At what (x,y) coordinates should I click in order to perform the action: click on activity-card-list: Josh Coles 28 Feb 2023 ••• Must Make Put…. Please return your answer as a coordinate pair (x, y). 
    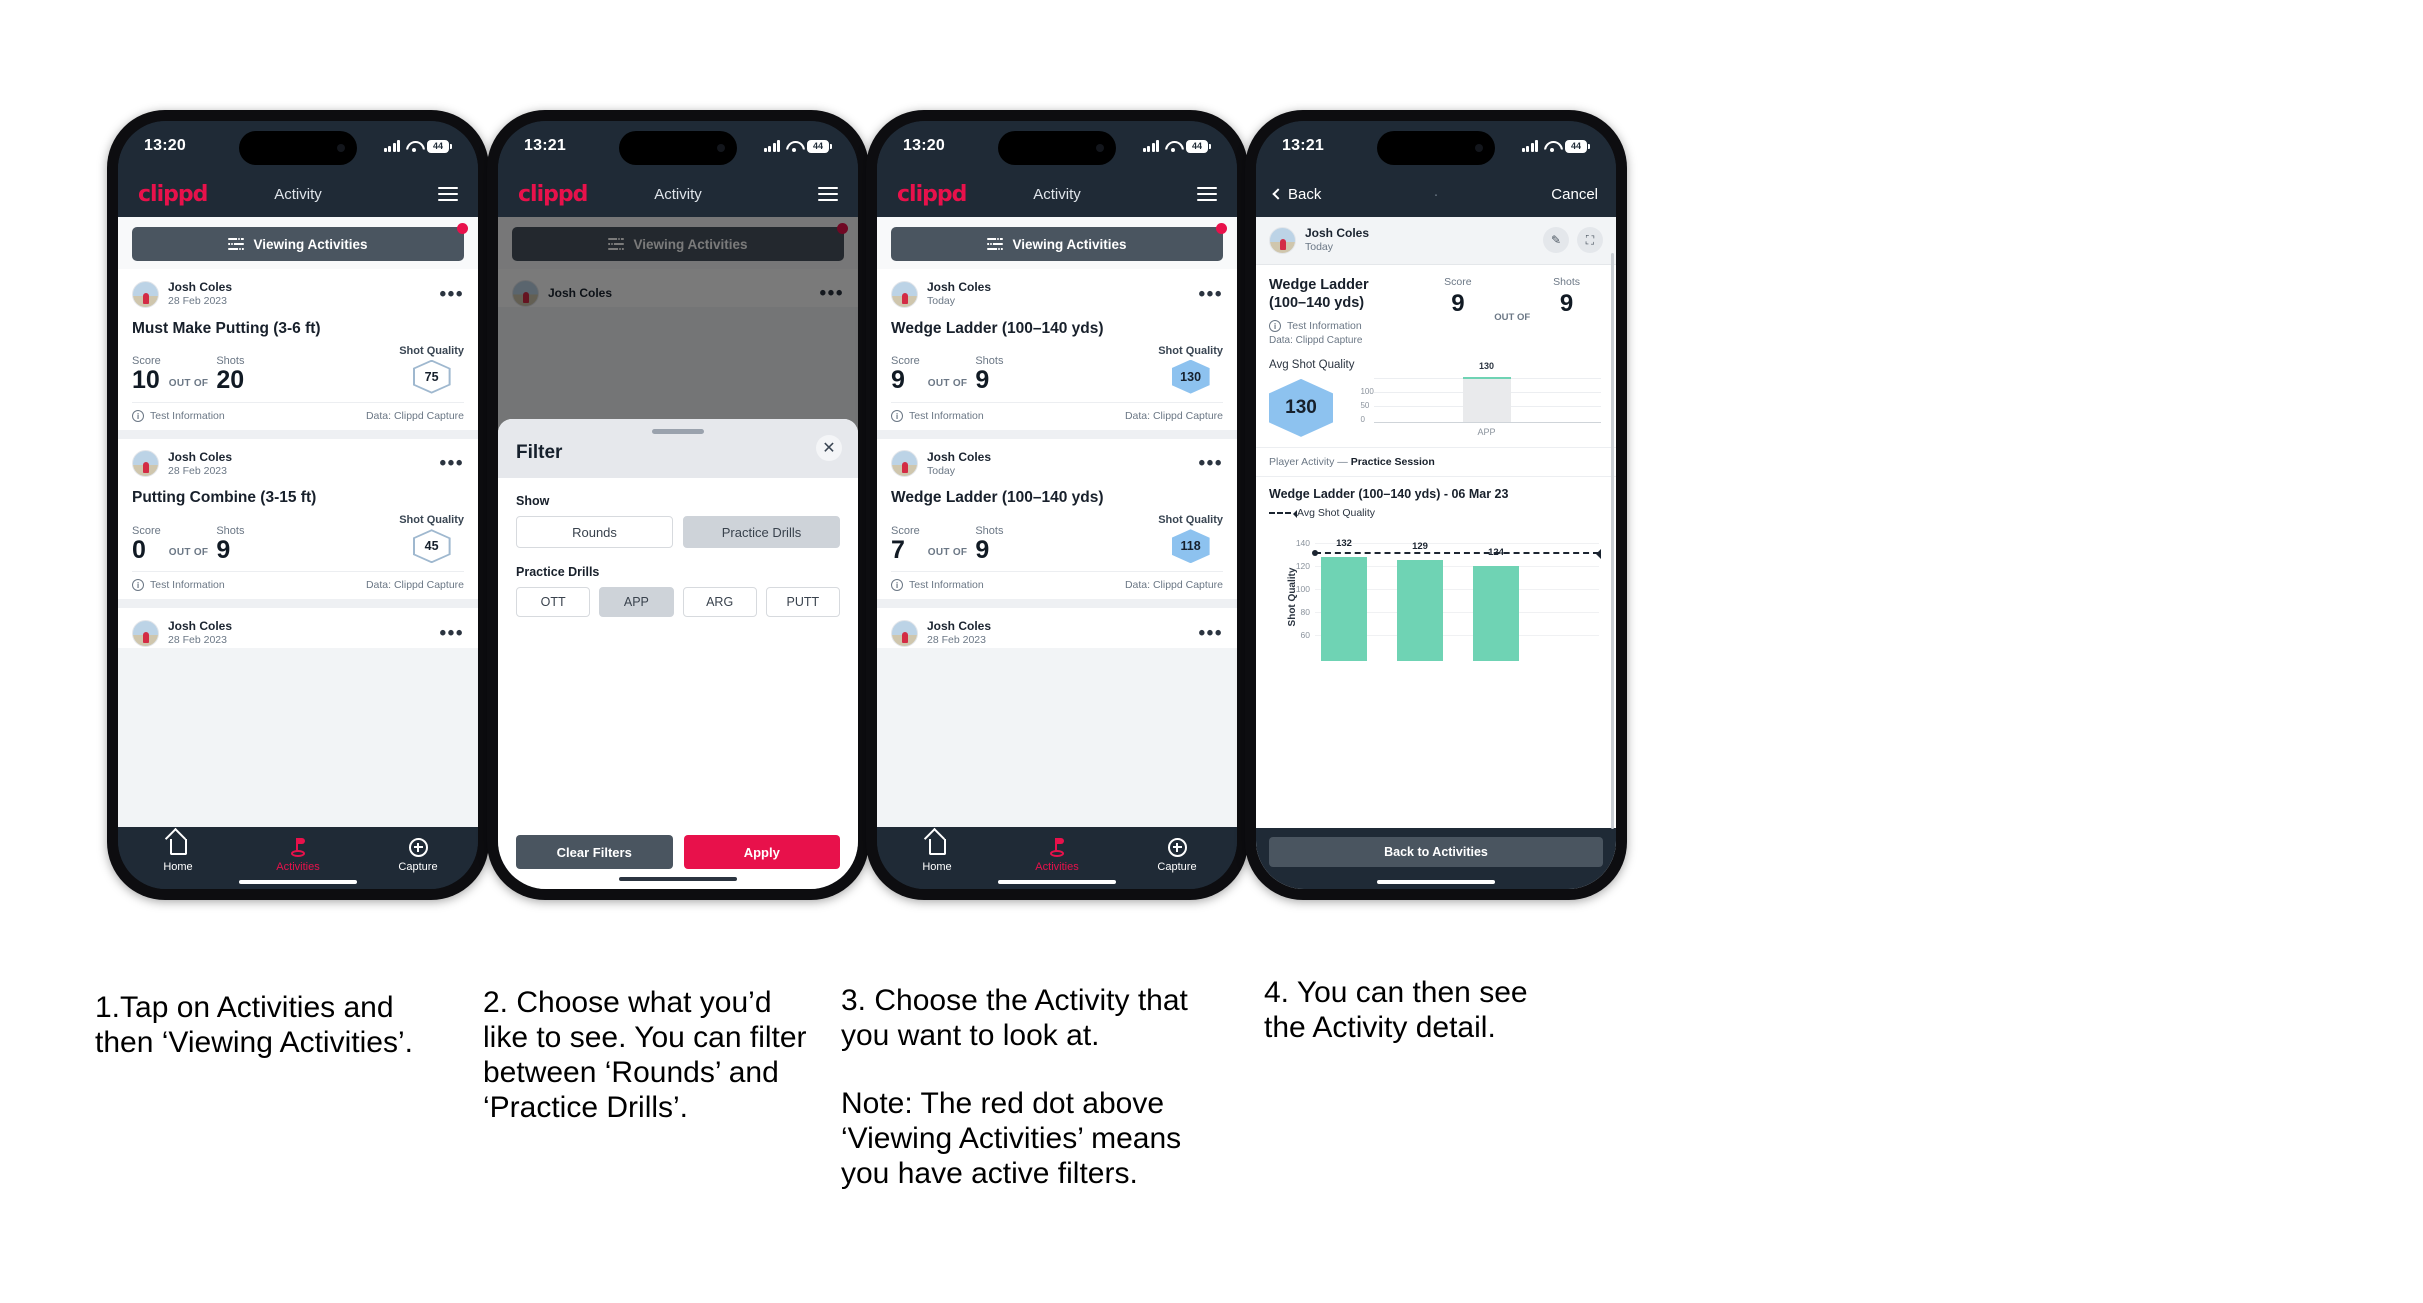
    Looking at the image, I should click on (298, 548).